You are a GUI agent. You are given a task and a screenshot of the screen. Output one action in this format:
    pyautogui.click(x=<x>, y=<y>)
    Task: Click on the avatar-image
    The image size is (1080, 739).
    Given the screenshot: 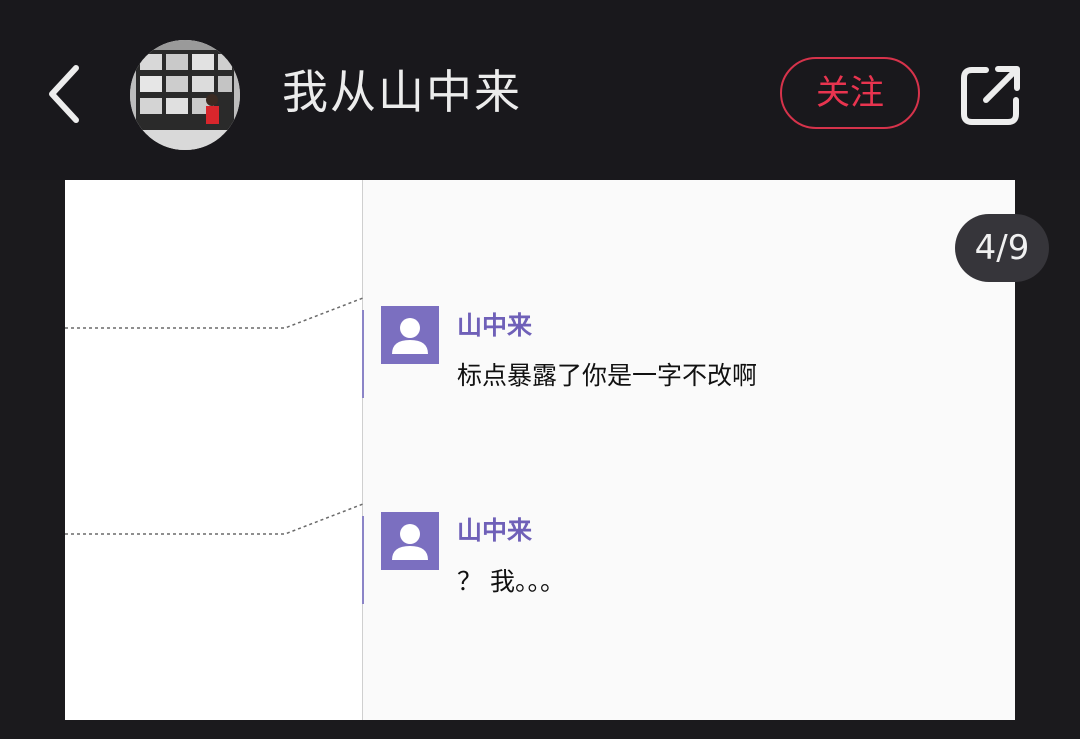 What is the action you would take?
    pyautogui.click(x=185, y=95)
    